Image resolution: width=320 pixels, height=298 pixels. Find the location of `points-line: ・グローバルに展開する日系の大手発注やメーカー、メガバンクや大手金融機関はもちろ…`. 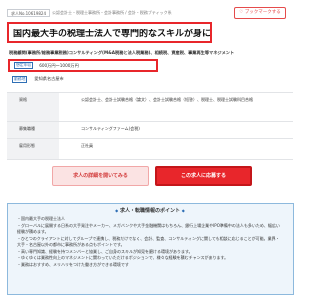

points-line: ・グローバルに展開する日系の大手発注やメーカー、メガバンクや大手金融機関はもちろ… is located at coordinates (148, 228).